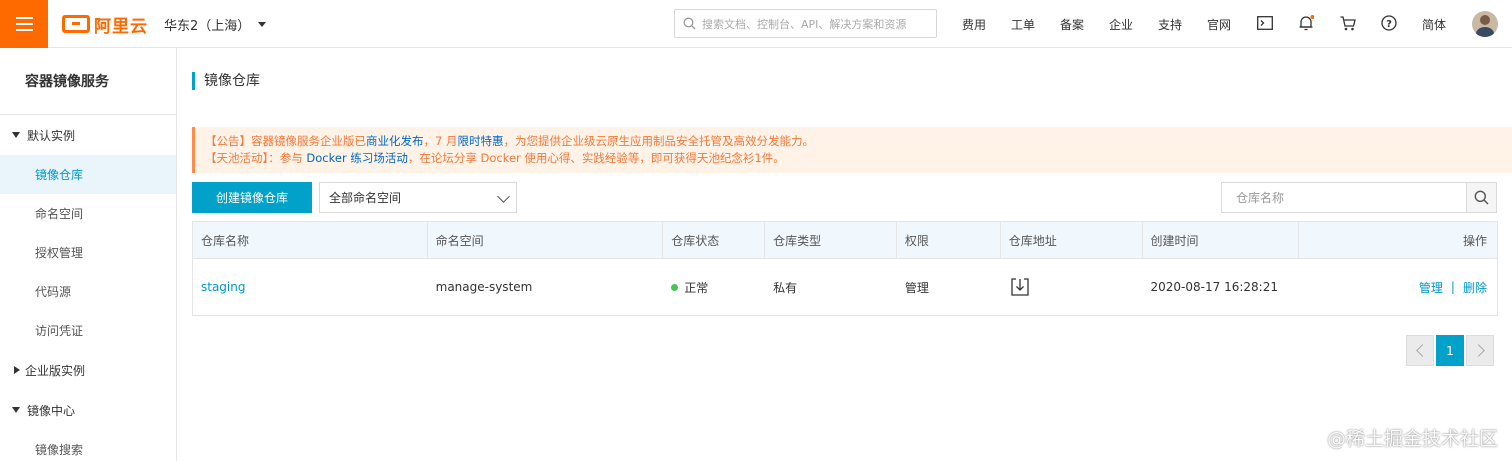 The image size is (1512, 461). I want to click on delete-link: 删除, so click(1475, 287).